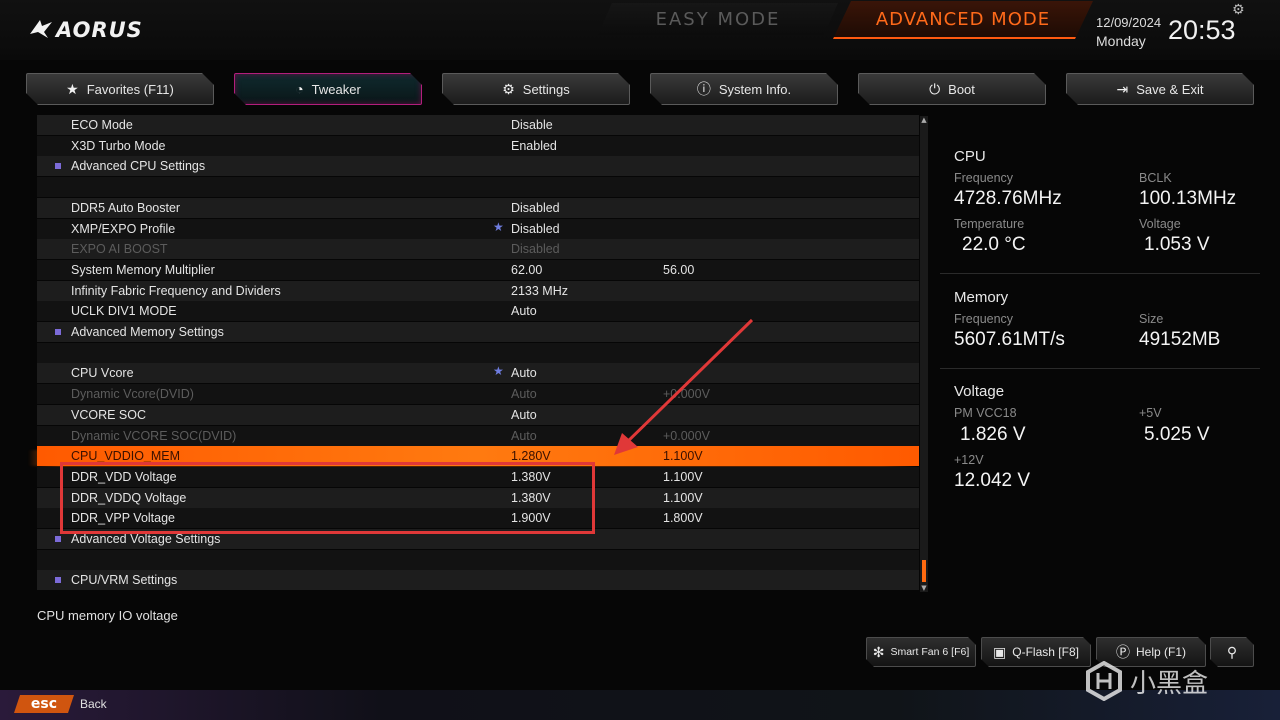 The height and width of the screenshot is (720, 1280). I want to click on setting-value: 62.00, so click(527, 269).